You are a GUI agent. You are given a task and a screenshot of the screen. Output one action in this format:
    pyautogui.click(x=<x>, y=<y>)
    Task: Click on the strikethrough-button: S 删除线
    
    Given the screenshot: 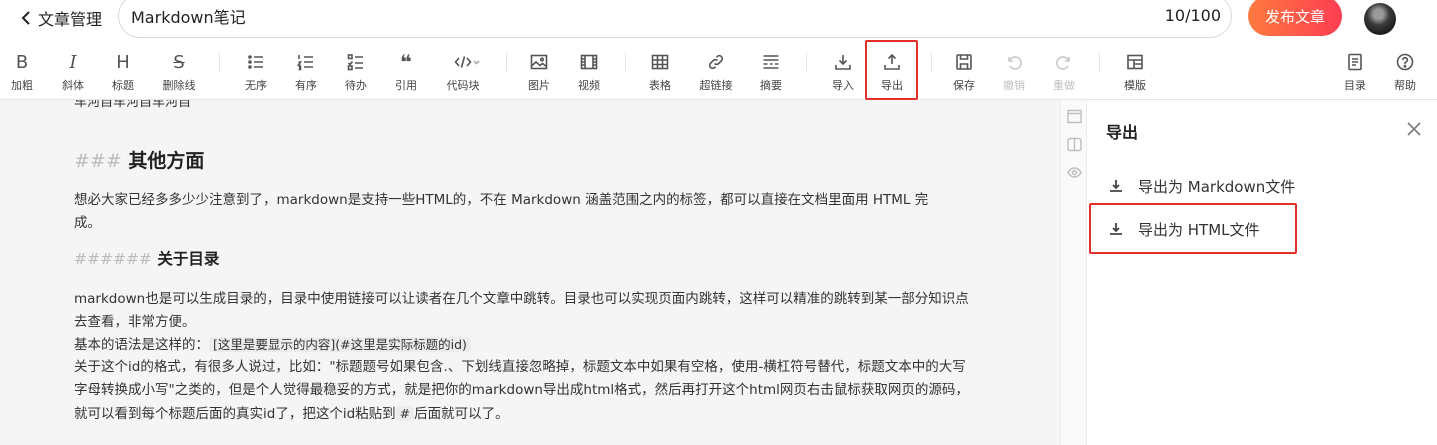 What is the action you would take?
    pyautogui.click(x=179, y=72)
    